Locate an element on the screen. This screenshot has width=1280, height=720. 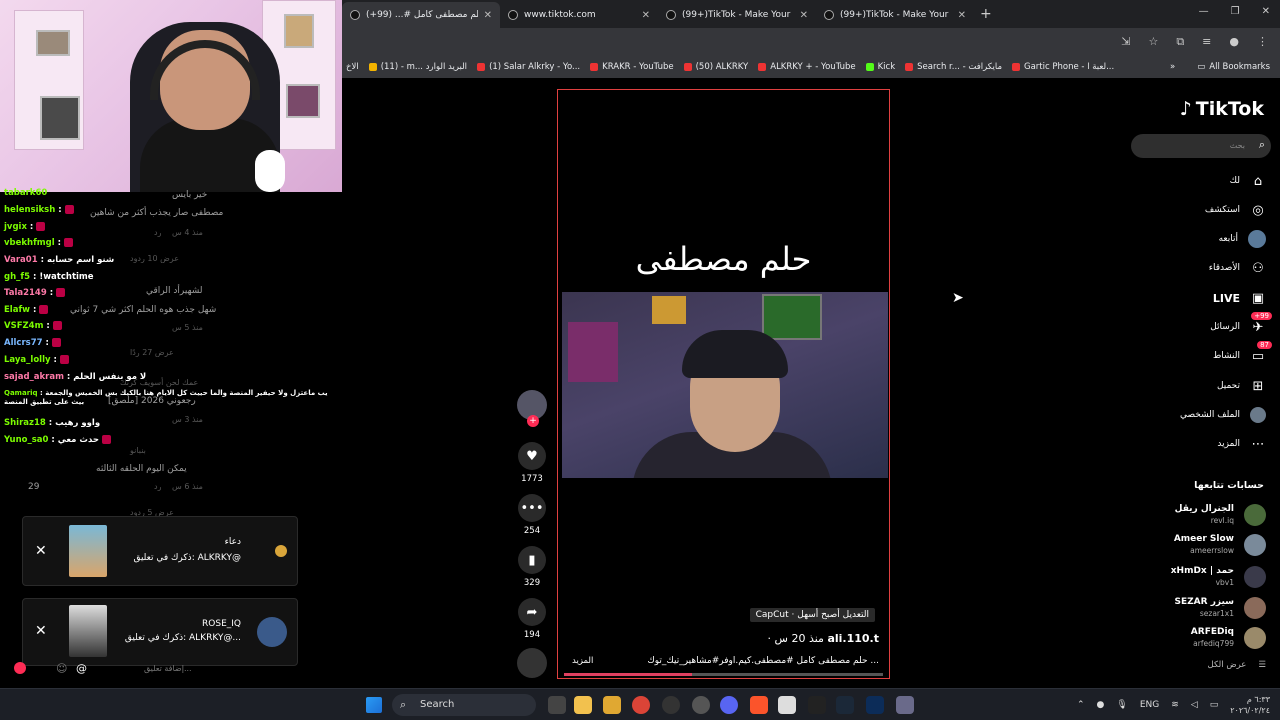
nav-explore: استكشف ◎ is located at coordinates (1191, 210).